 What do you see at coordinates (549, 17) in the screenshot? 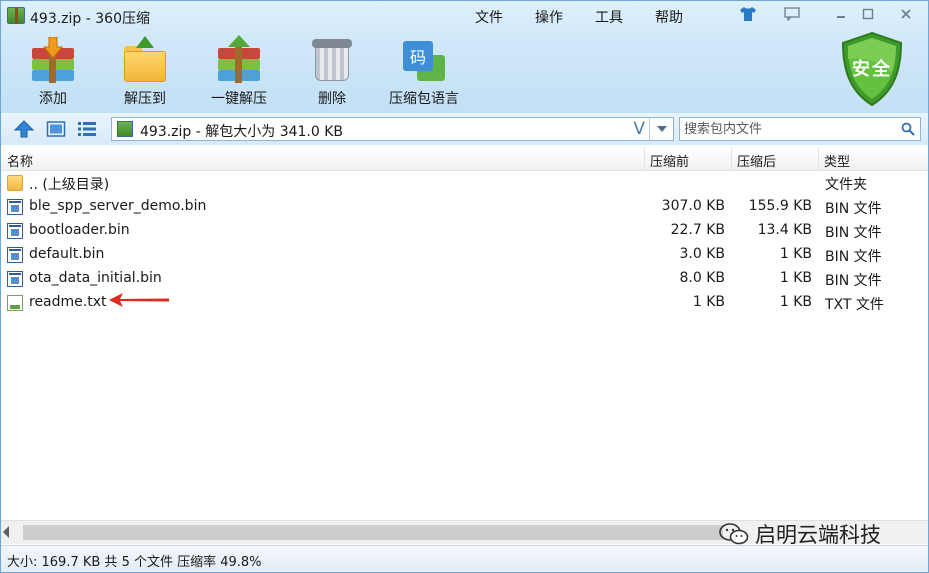
I see `menu-operate: 操作` at bounding box center [549, 17].